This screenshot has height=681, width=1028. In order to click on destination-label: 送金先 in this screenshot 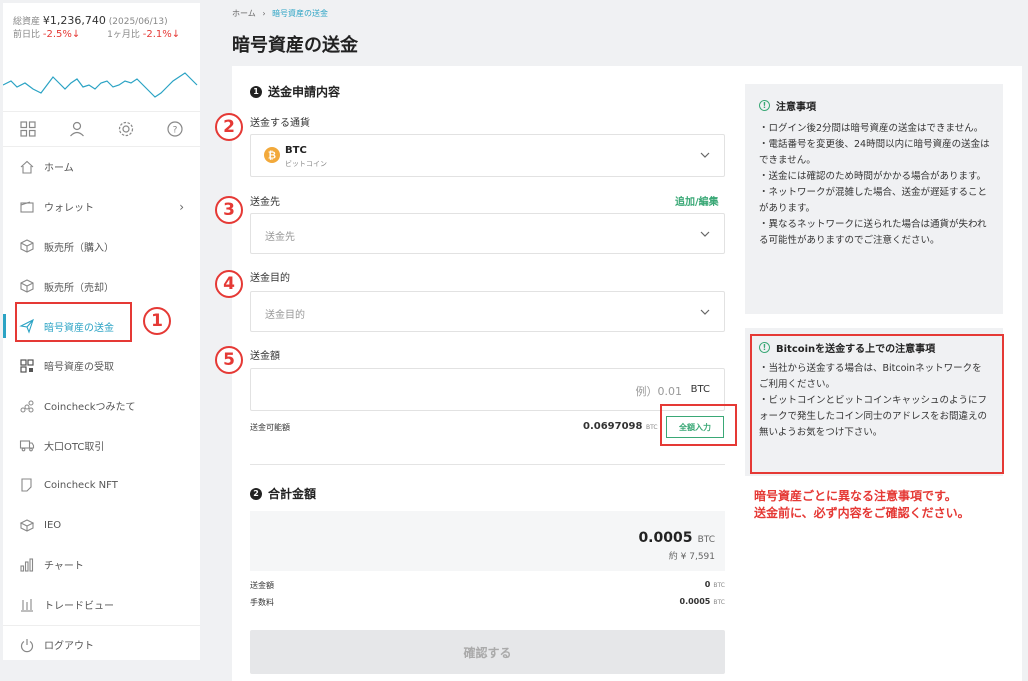, I will do `click(265, 202)`.